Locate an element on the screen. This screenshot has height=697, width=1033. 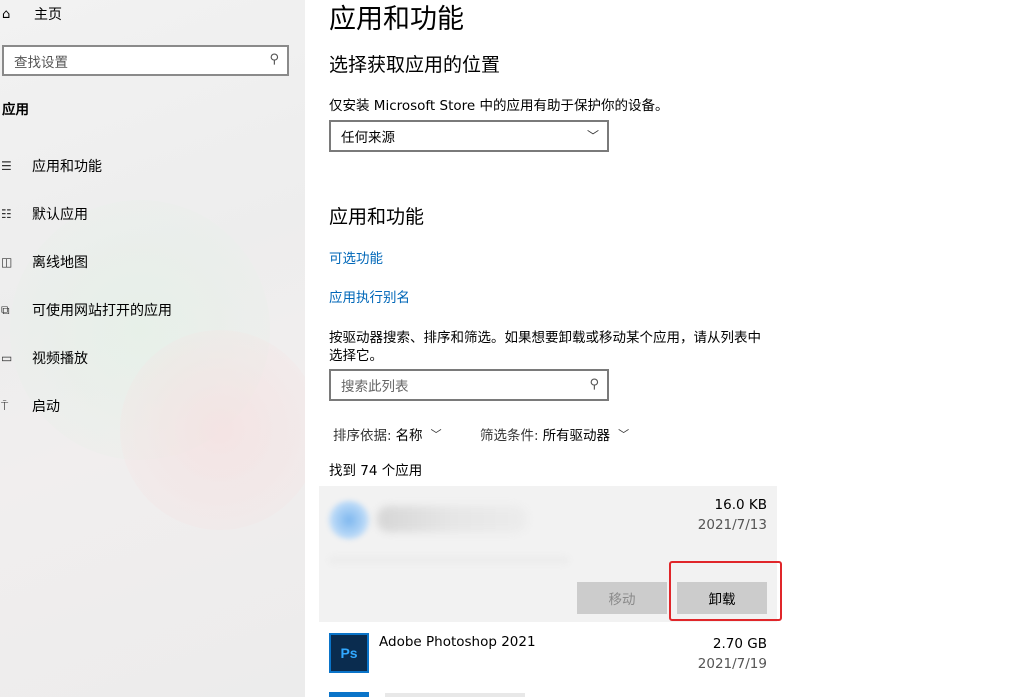
sidebar-home: ⌂ 主页 is located at coordinates (31, 14).